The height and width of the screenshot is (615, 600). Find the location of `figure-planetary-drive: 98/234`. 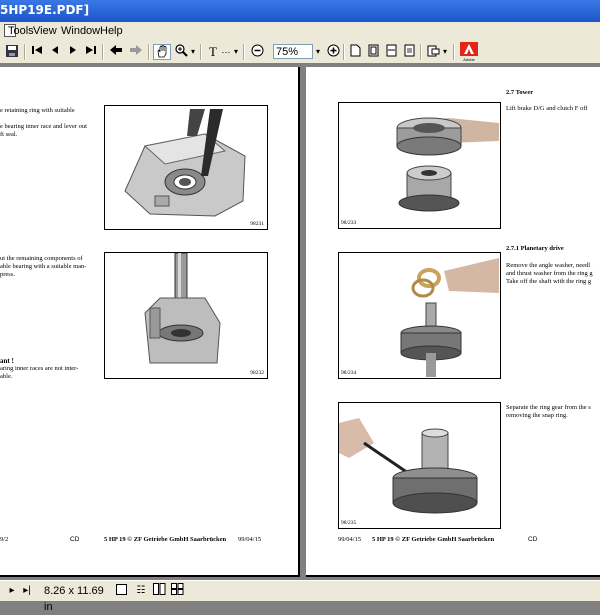

figure-planetary-drive: 98/234 is located at coordinates (419, 315).